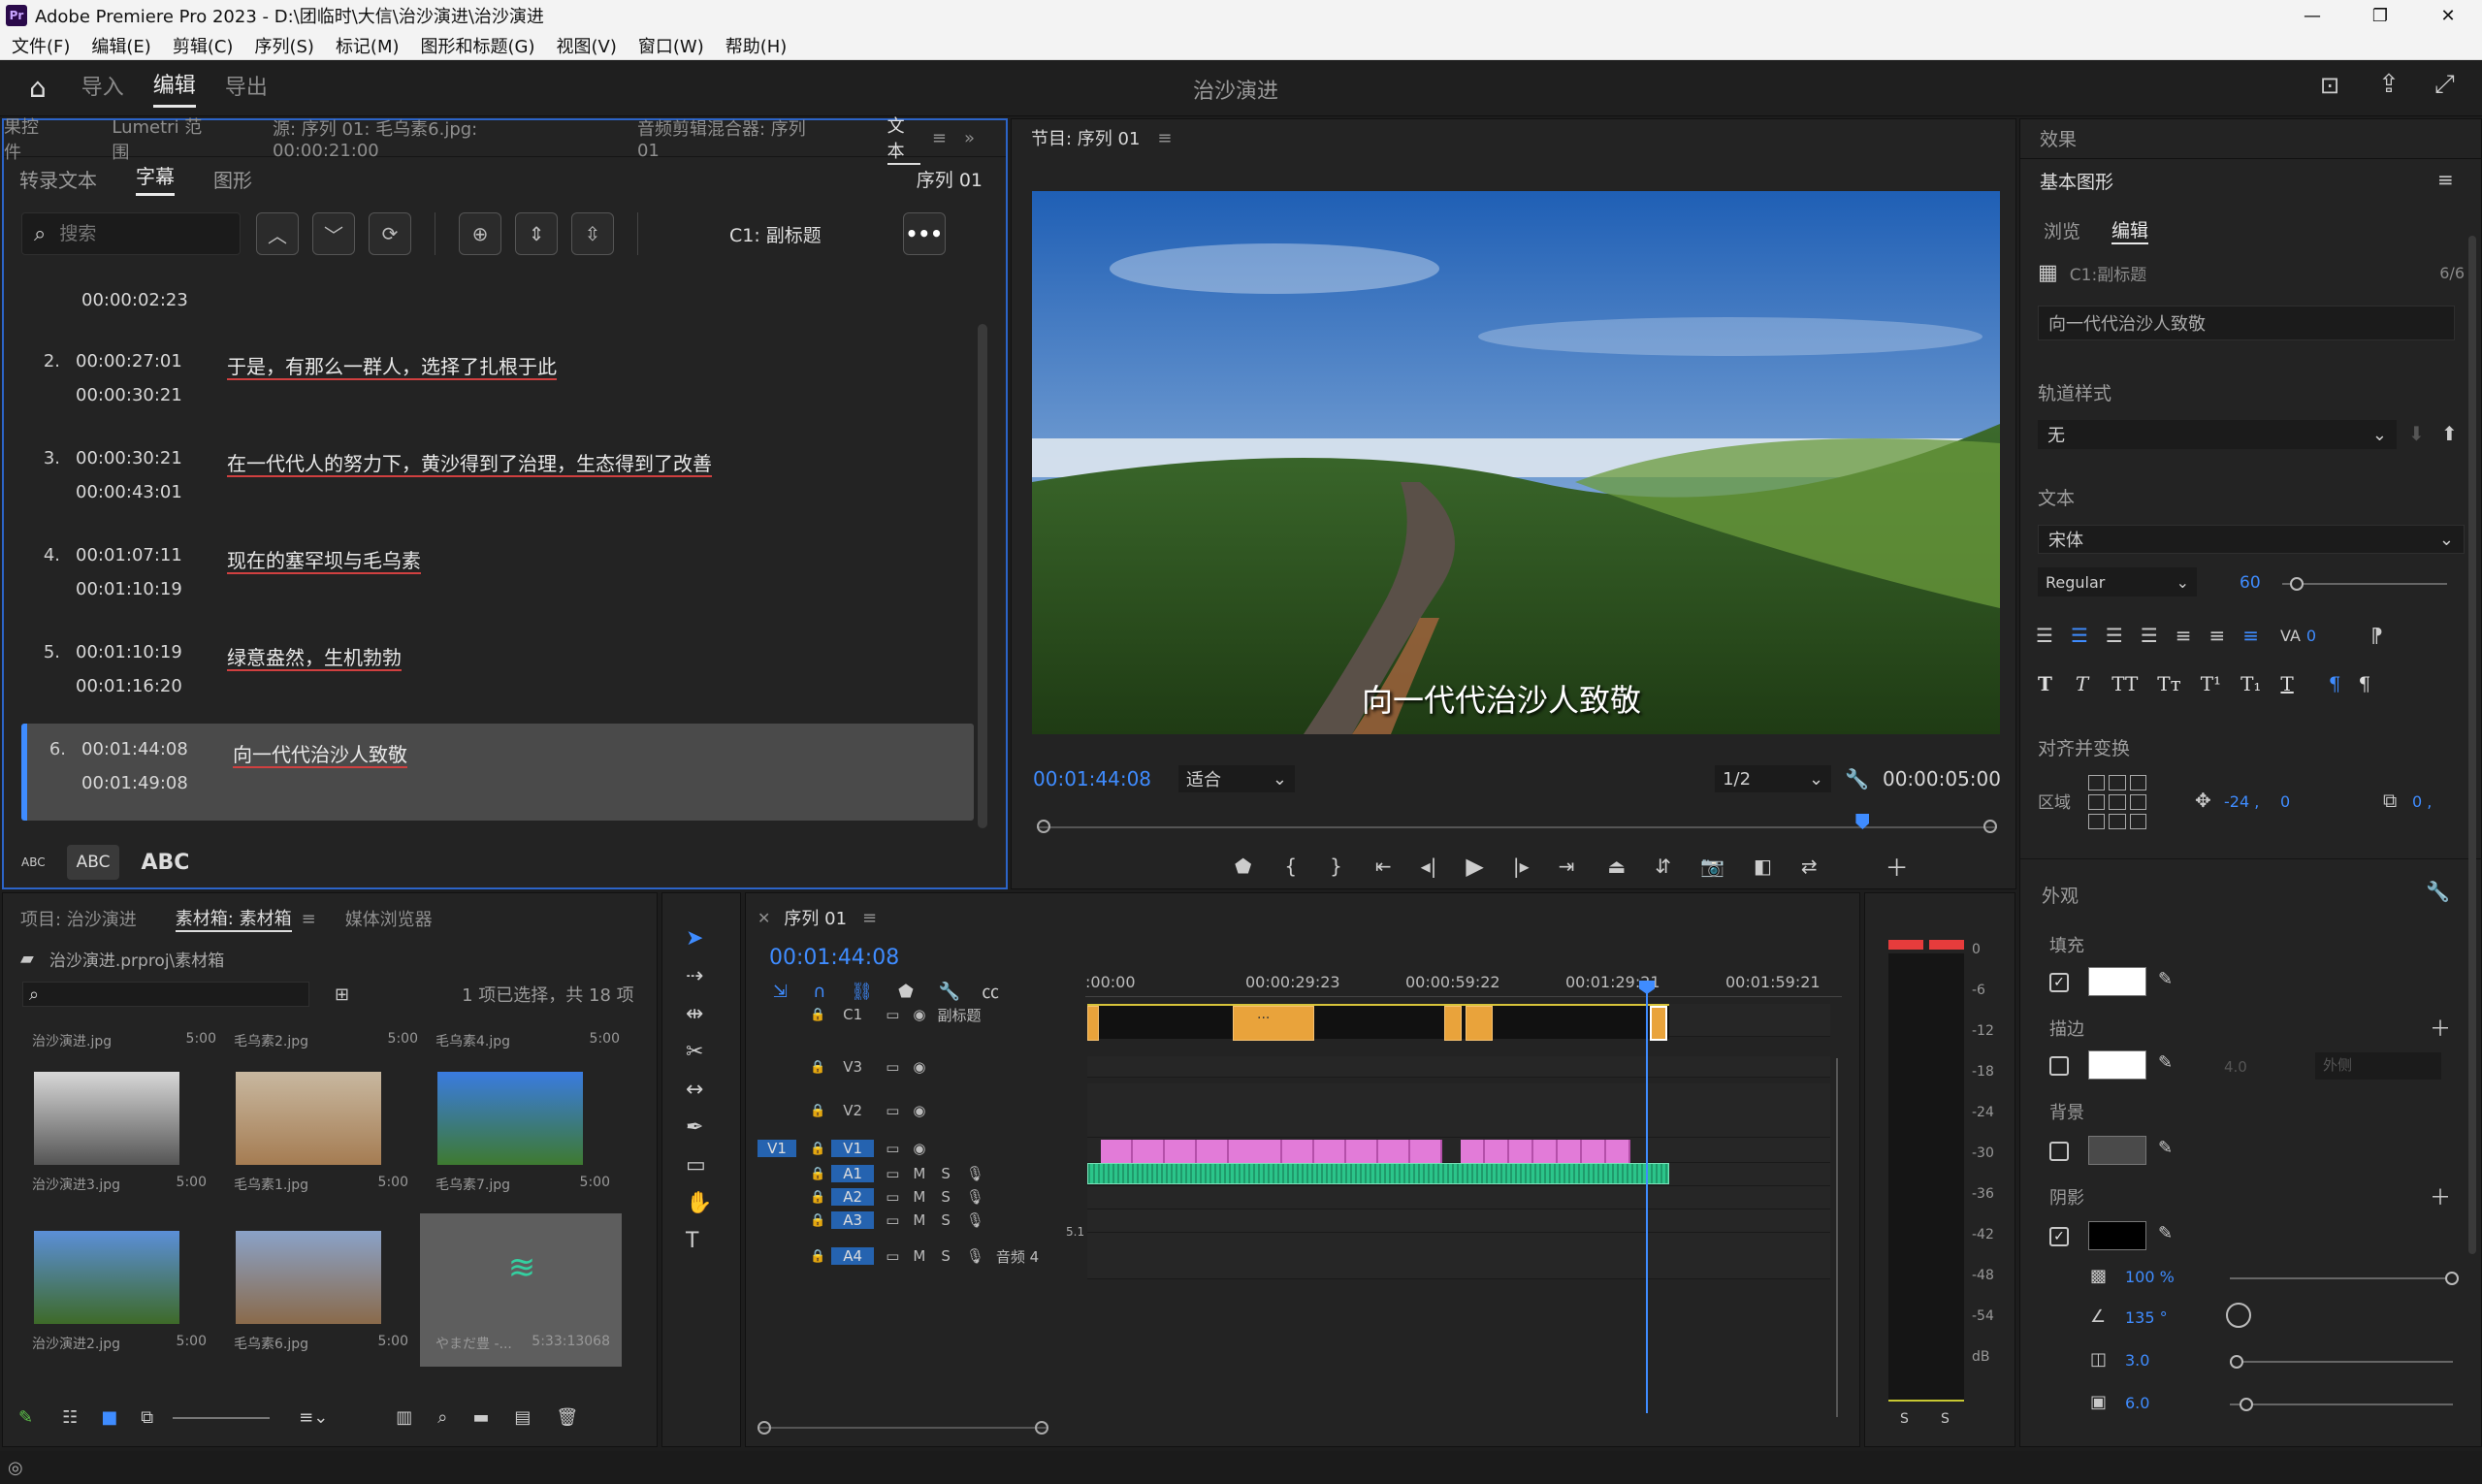 The width and height of the screenshot is (2482, 1484). What do you see at coordinates (469, 489) in the screenshot?
I see `caption-text: 在一代代人的努力下，黄沙得到了治理，生态得到了改善` at bounding box center [469, 489].